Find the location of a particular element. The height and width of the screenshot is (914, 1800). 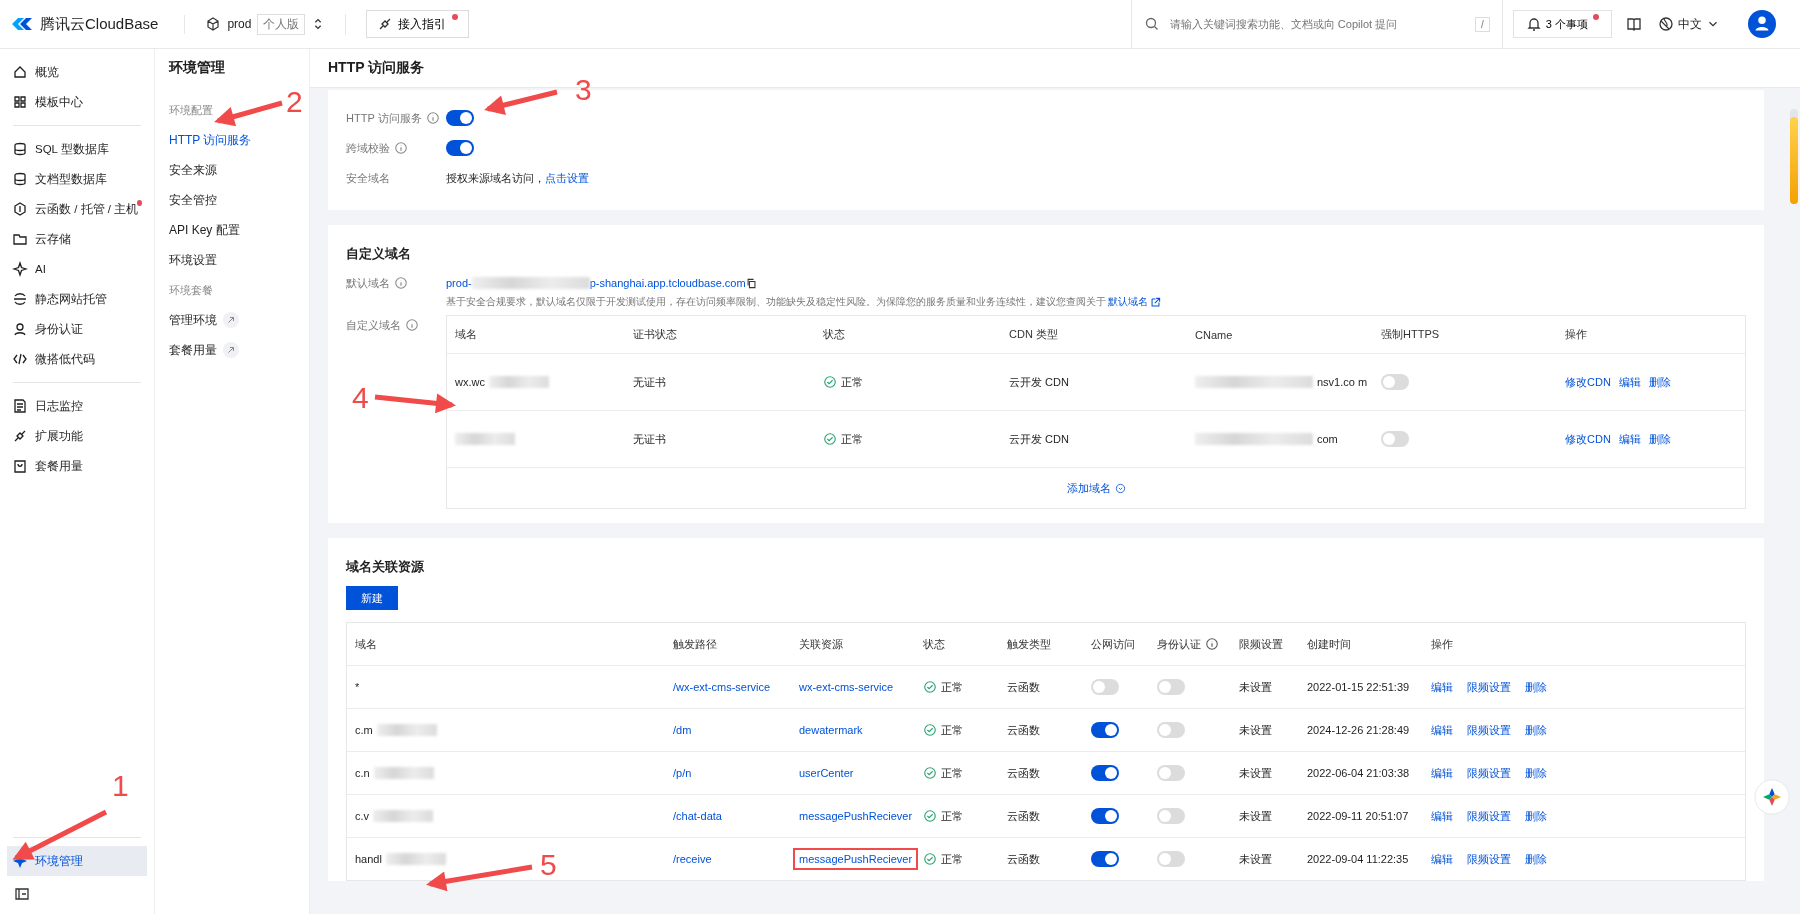

subnav-item: 管理环境 is located at coordinates (193, 320).